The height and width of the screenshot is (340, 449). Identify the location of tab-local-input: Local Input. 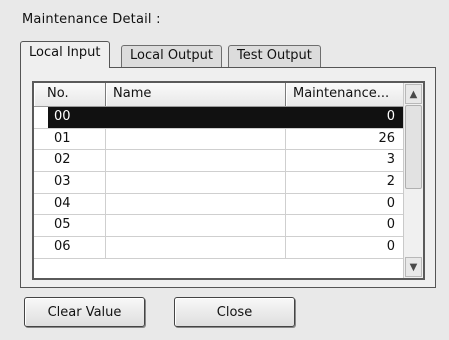
(65, 54).